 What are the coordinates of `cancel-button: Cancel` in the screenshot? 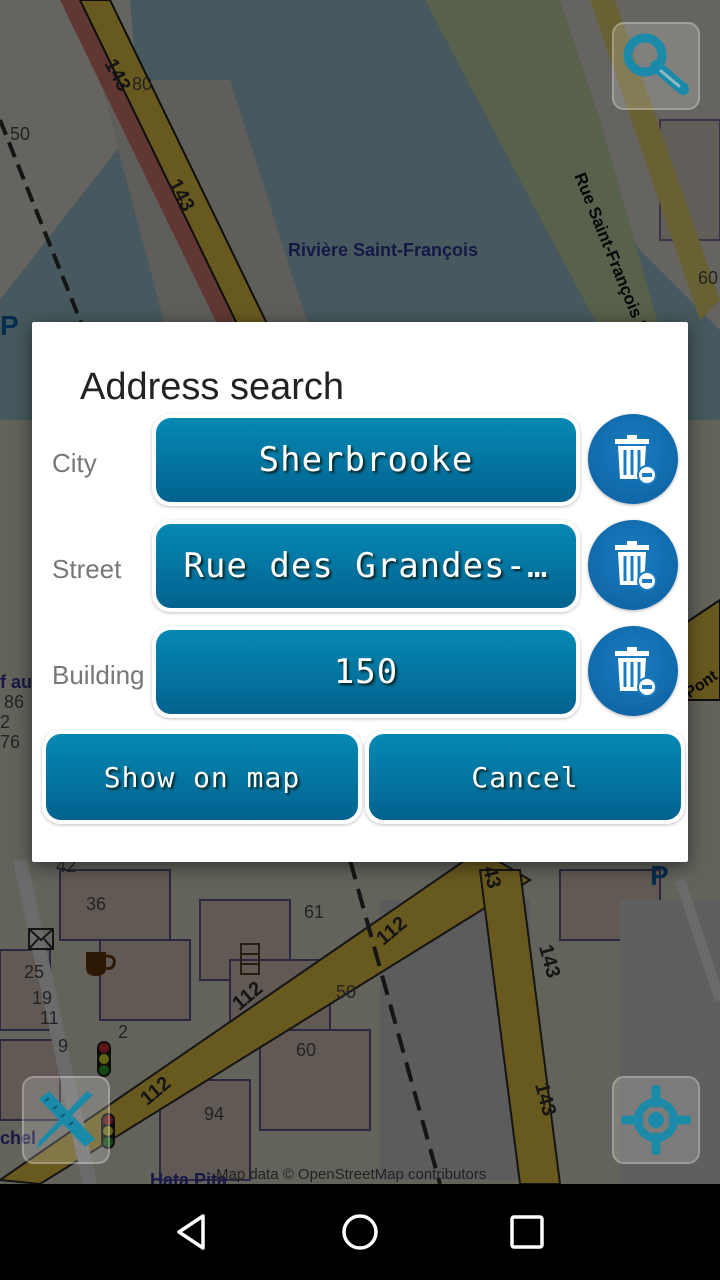 It's located at (525, 777).